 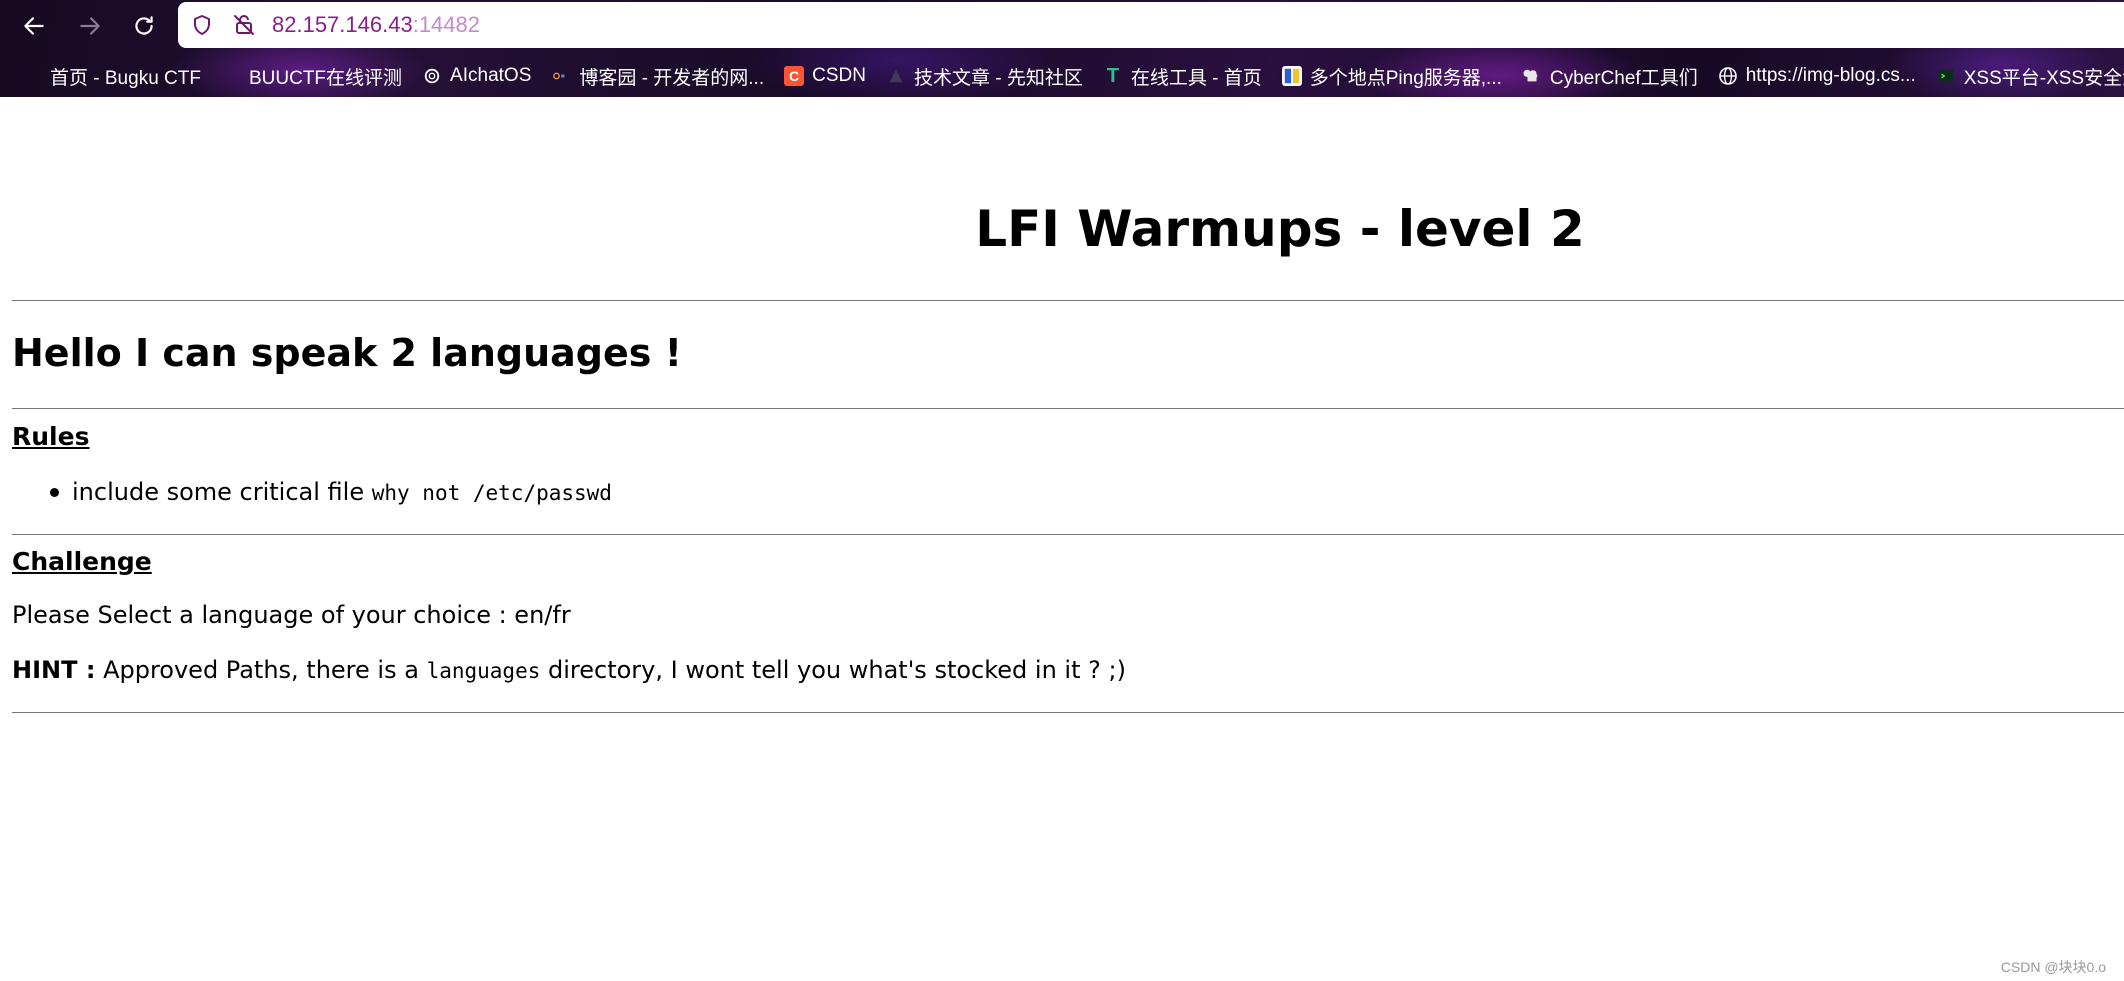 I want to click on bookmark-label: AIchatOS, so click(x=491, y=75).